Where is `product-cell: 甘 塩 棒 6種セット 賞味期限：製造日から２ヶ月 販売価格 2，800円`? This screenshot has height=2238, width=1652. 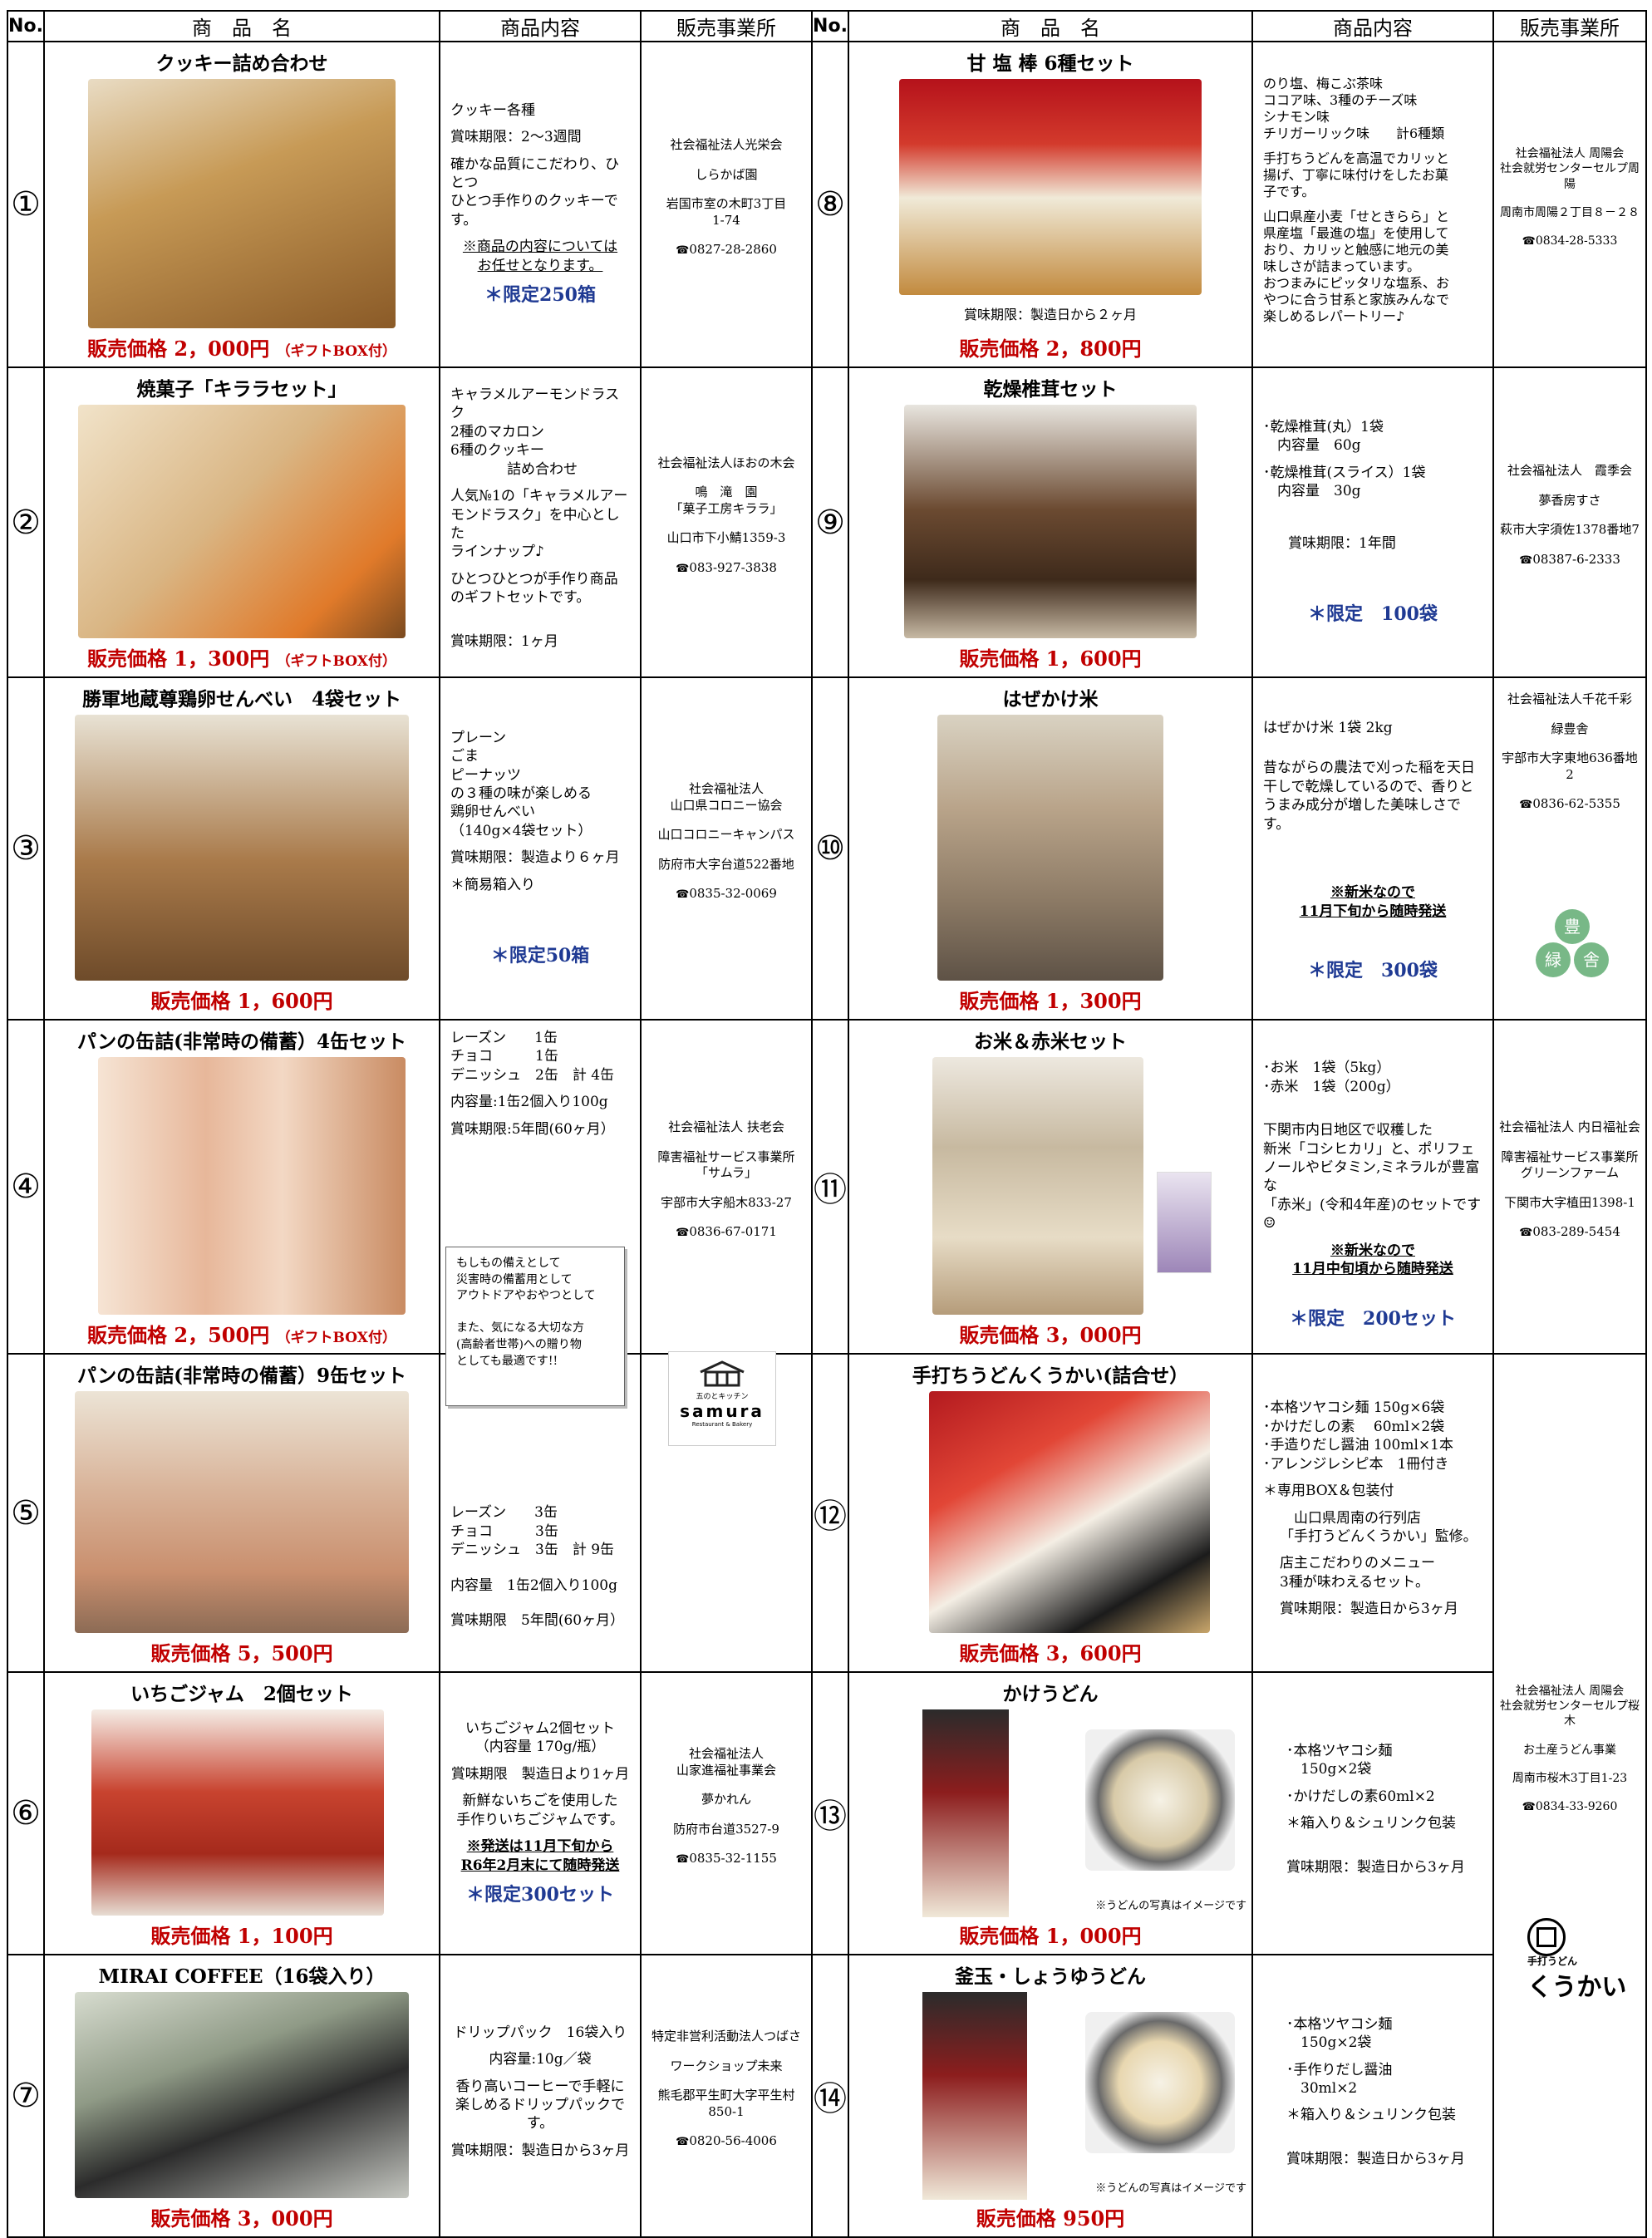
product-cell: 甘 塩 棒 6種セット 賞味期限：製造日から２ヶ月 販売価格 2，800円 is located at coordinates (1050, 204).